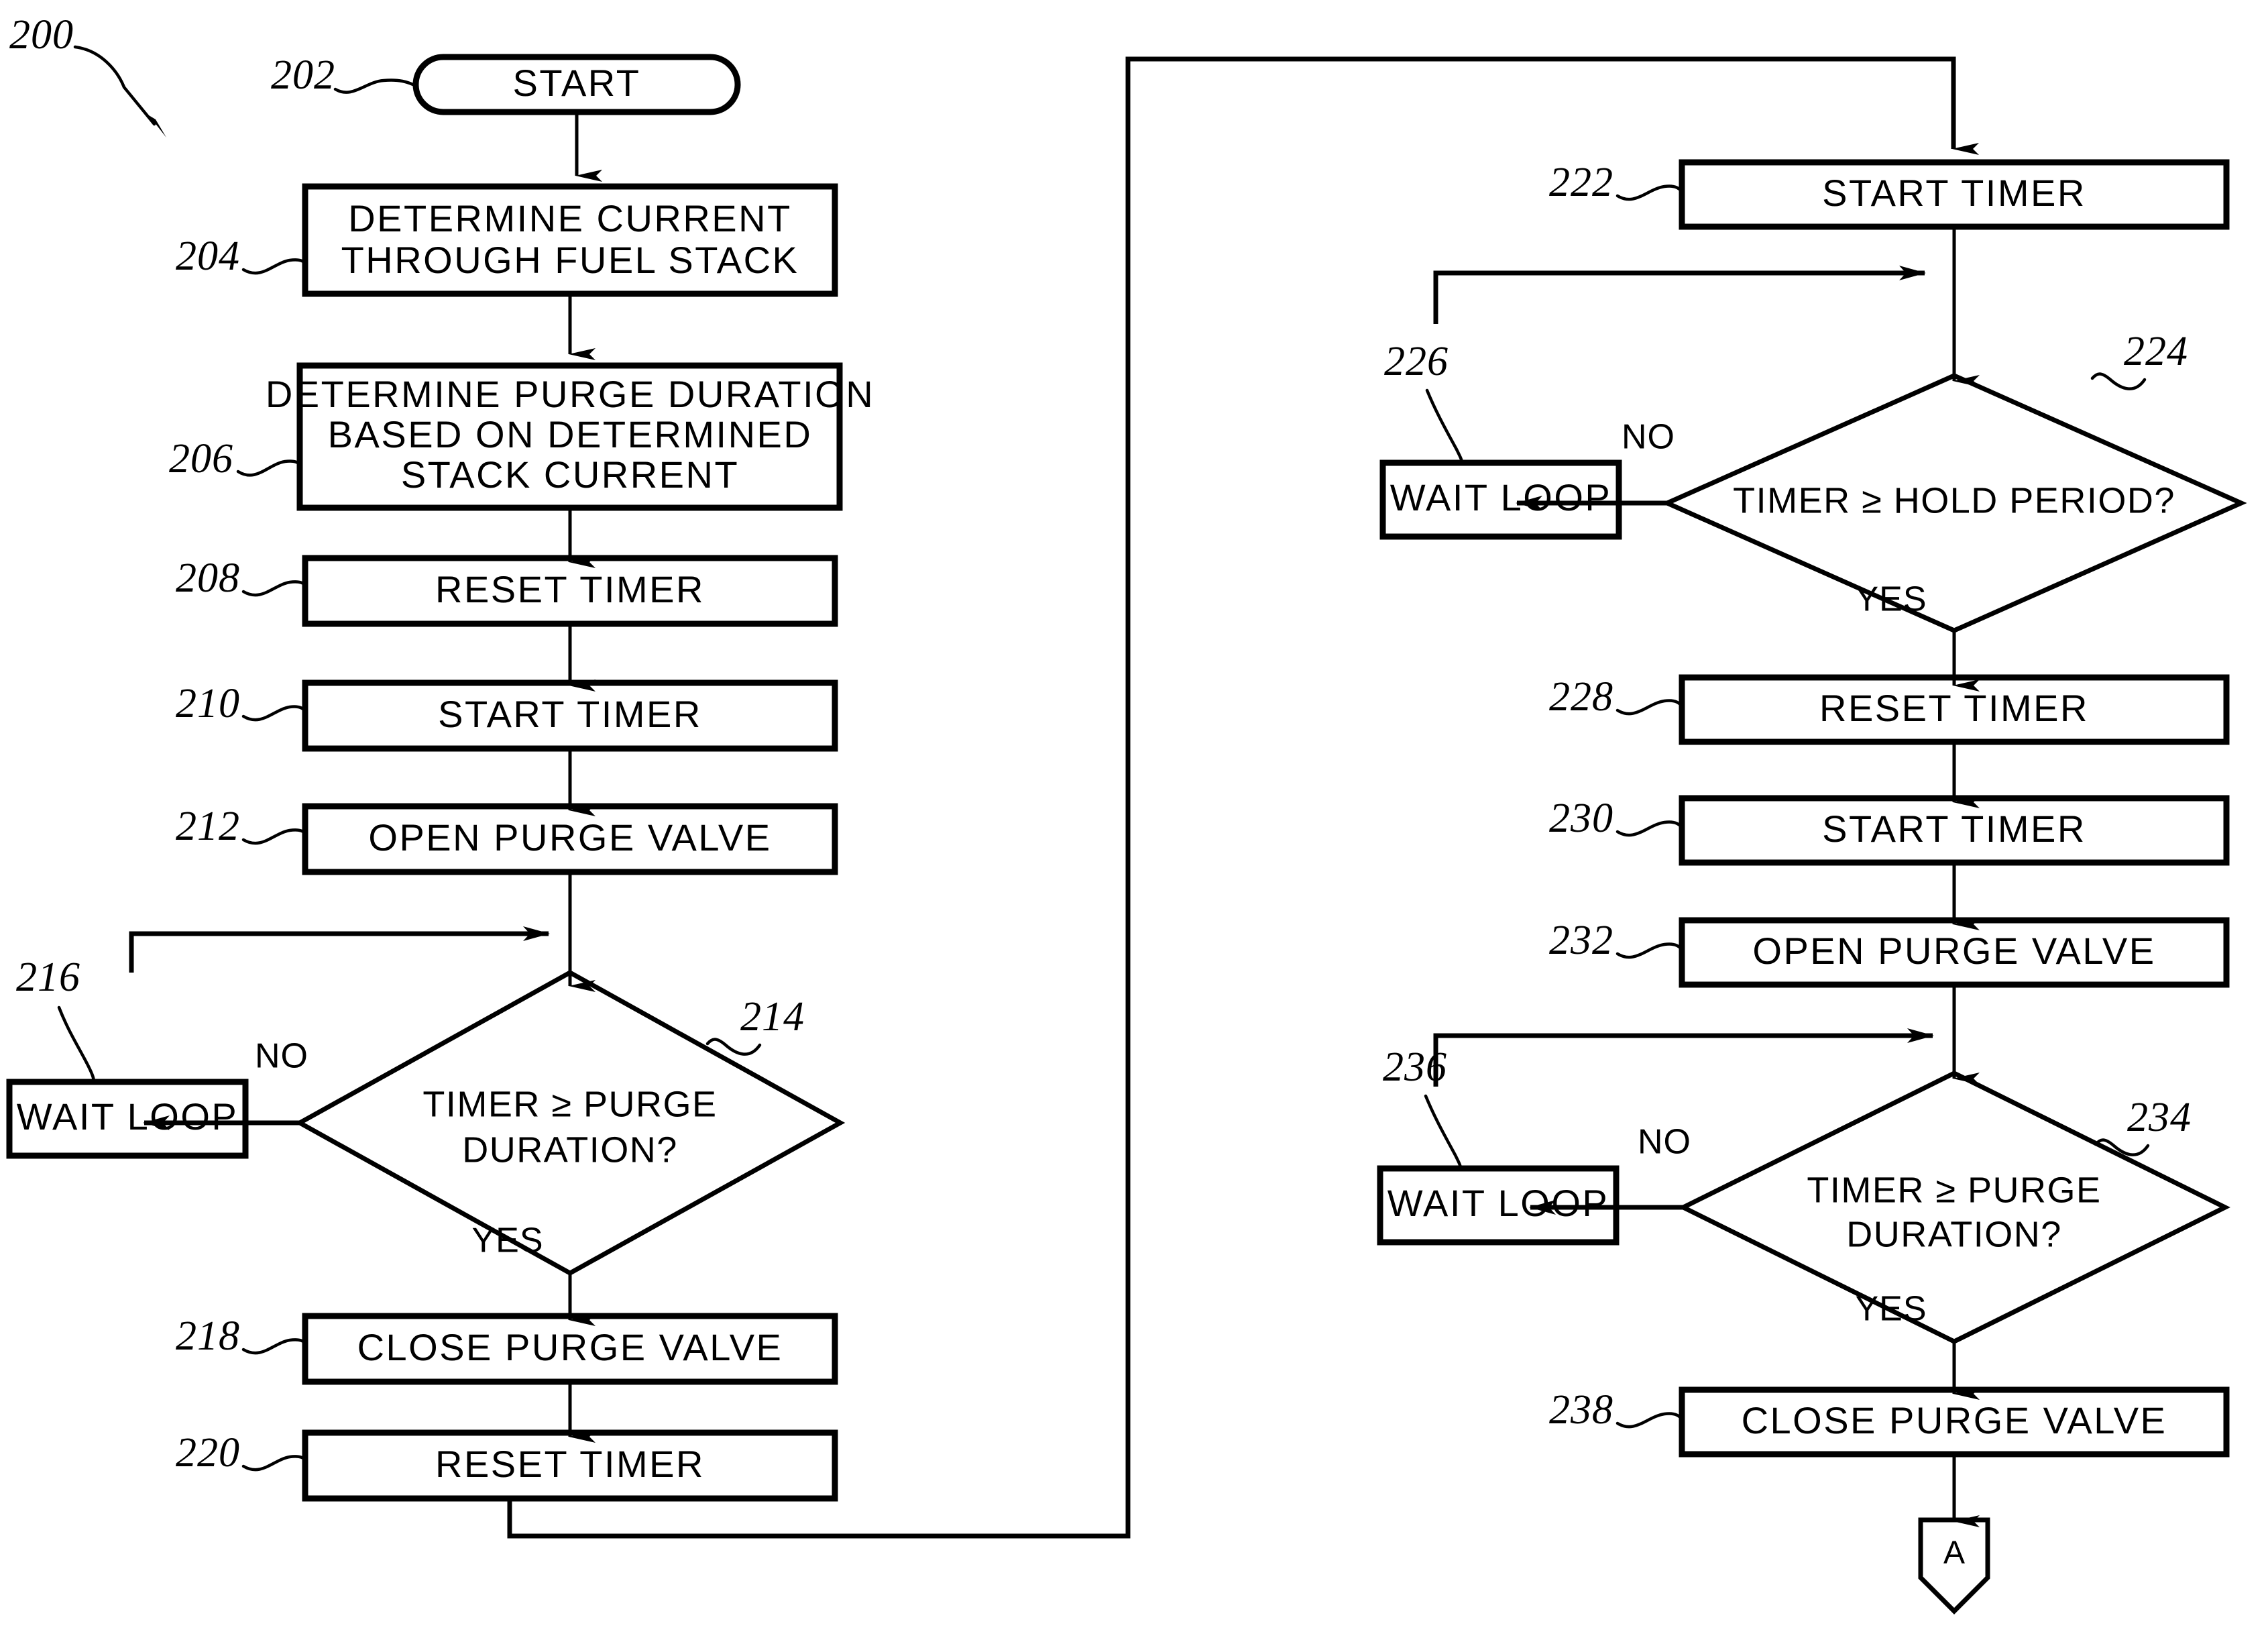 Image resolution: width=2268 pixels, height=1644 pixels. I want to click on ref-leader-216: 216, so click(56, 1019).